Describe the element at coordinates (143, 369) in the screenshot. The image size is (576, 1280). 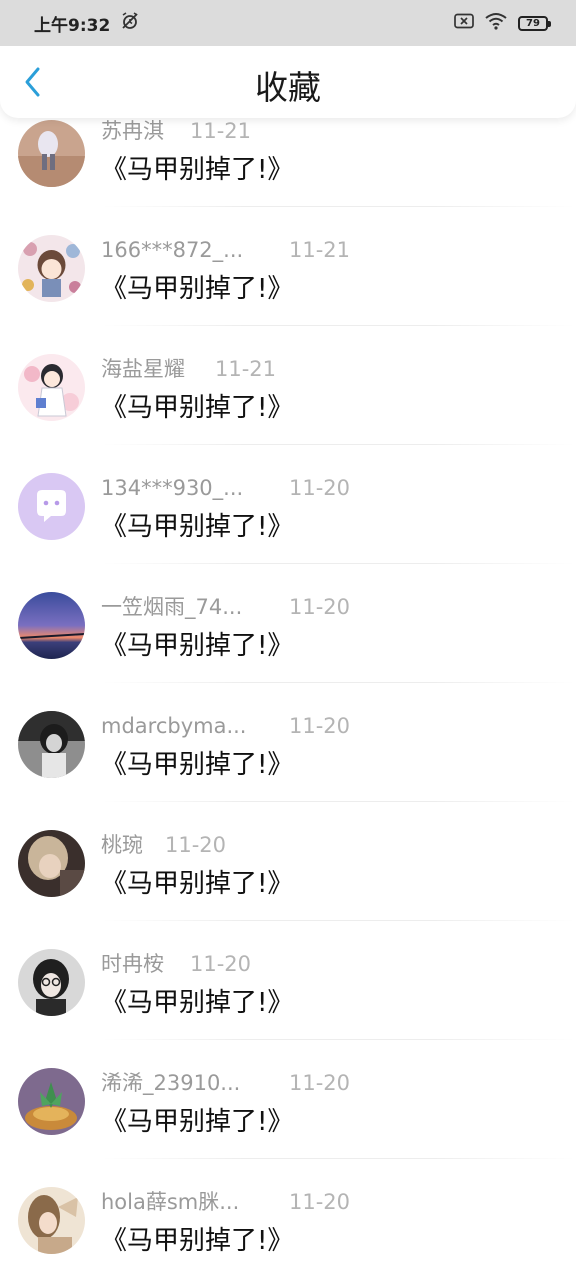
I see `user-name: 海盐星耀` at that location.